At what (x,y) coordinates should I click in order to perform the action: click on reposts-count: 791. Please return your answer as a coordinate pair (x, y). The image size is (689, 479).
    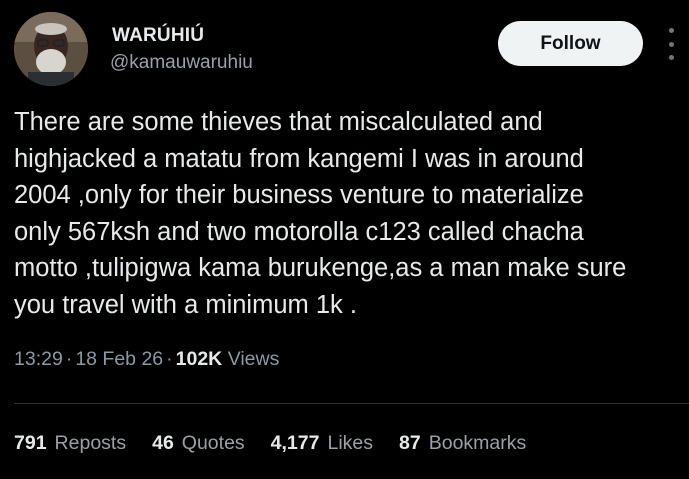
    Looking at the image, I should click on (30, 443).